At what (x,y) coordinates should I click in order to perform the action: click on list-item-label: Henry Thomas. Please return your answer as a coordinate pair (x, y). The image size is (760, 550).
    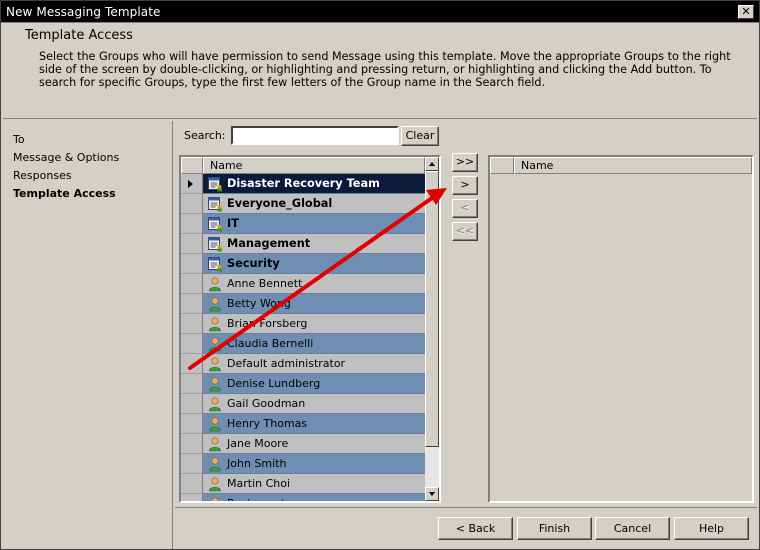
    Looking at the image, I should click on (267, 423).